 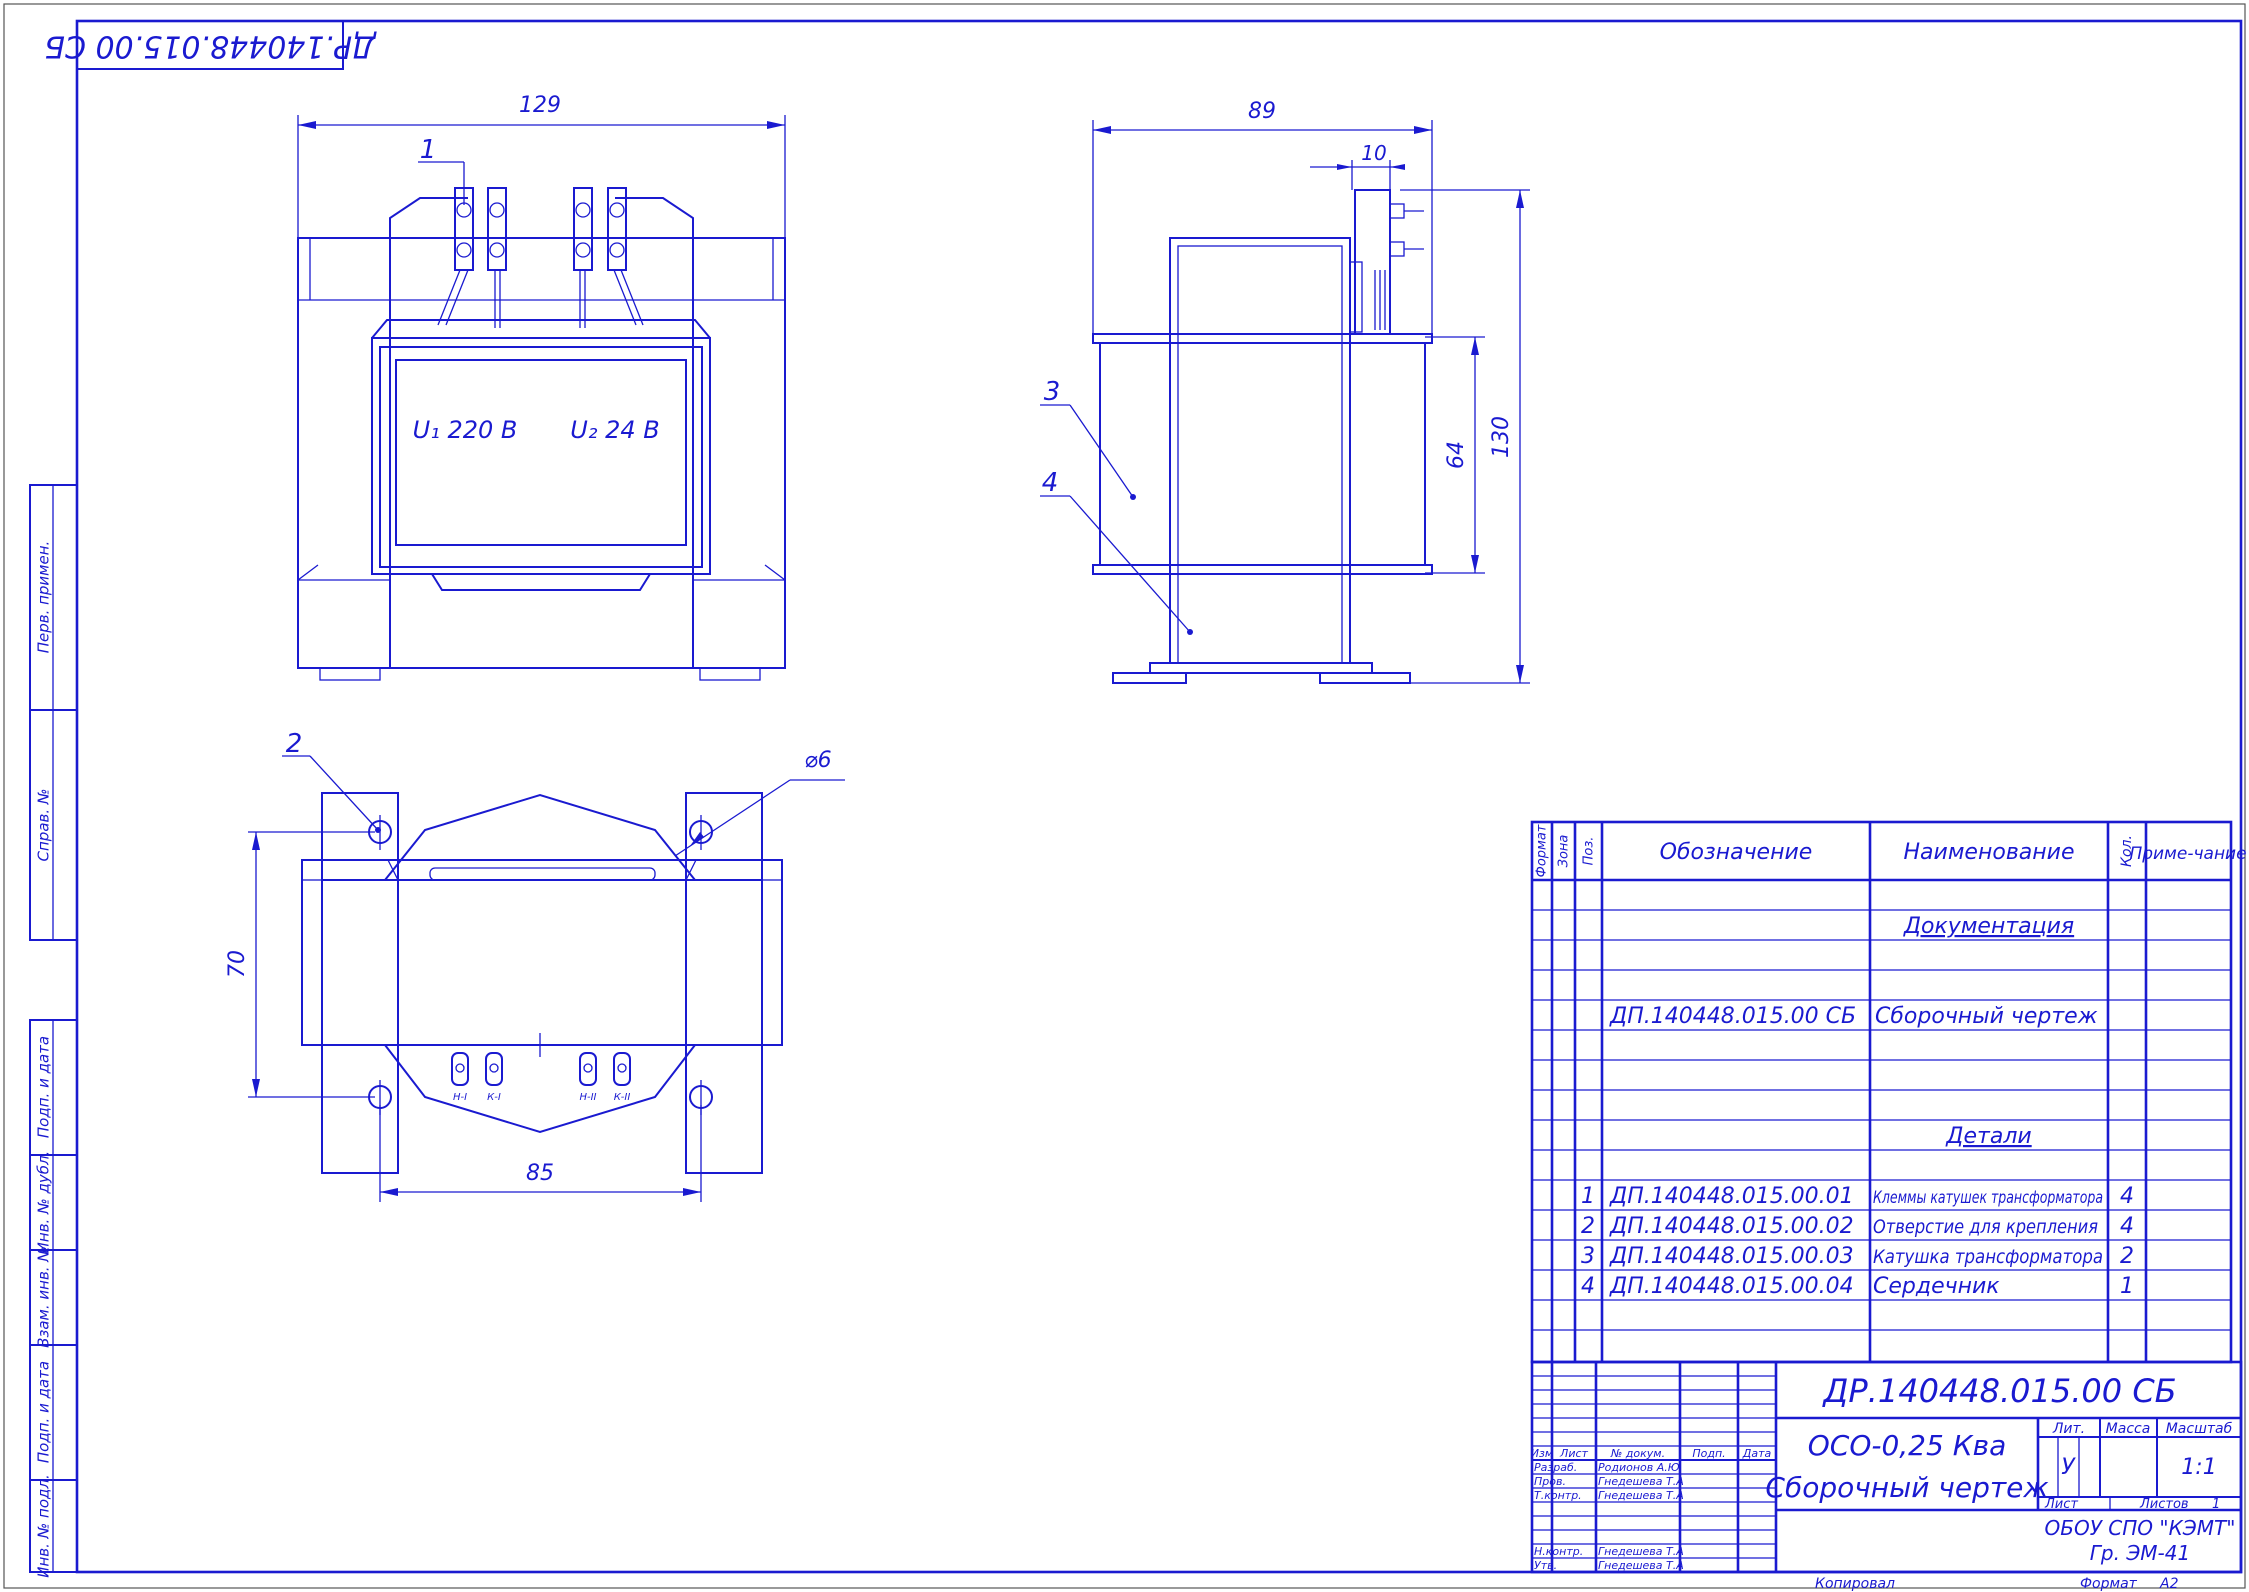 I want to click on spec-detail-row: 4 ДП.140448.015.00.04 Сердечник 1, so click(x=1857, y=1286).